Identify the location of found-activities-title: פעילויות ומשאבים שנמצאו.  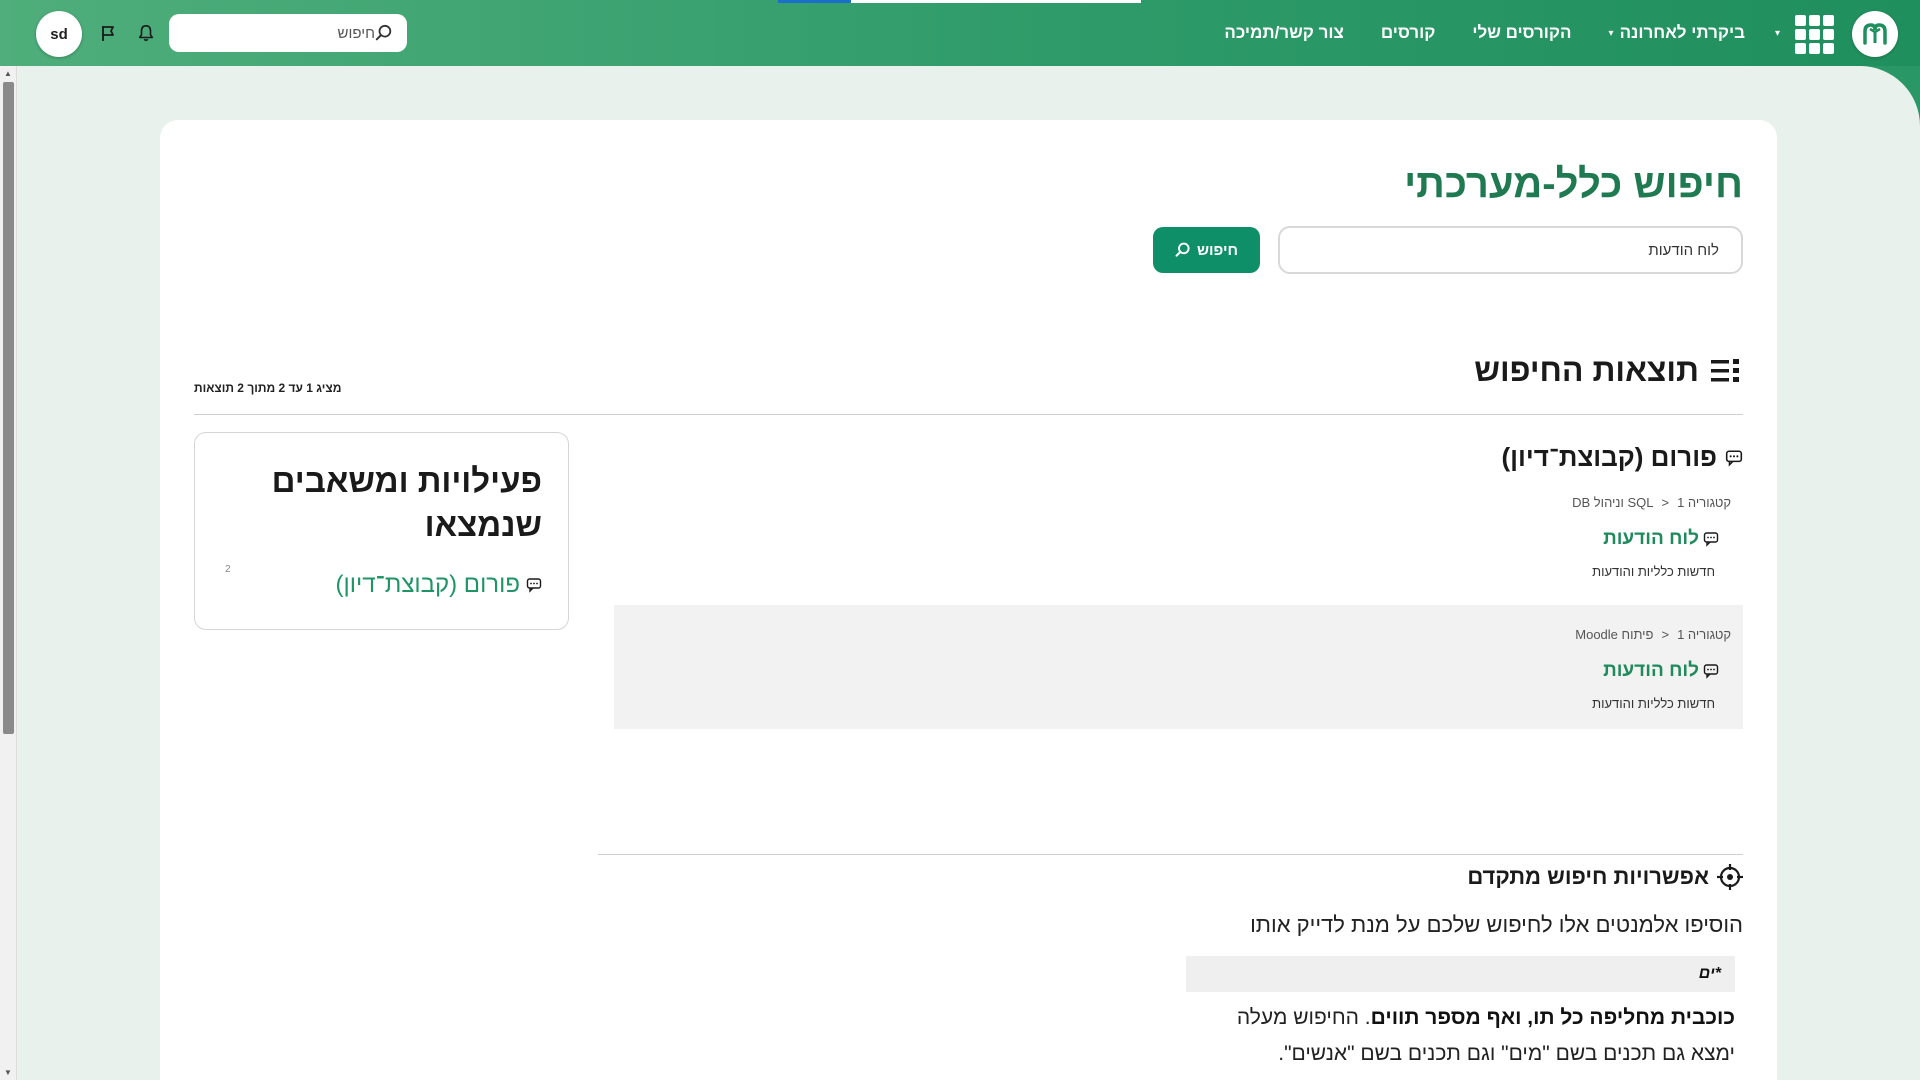
(406, 502).